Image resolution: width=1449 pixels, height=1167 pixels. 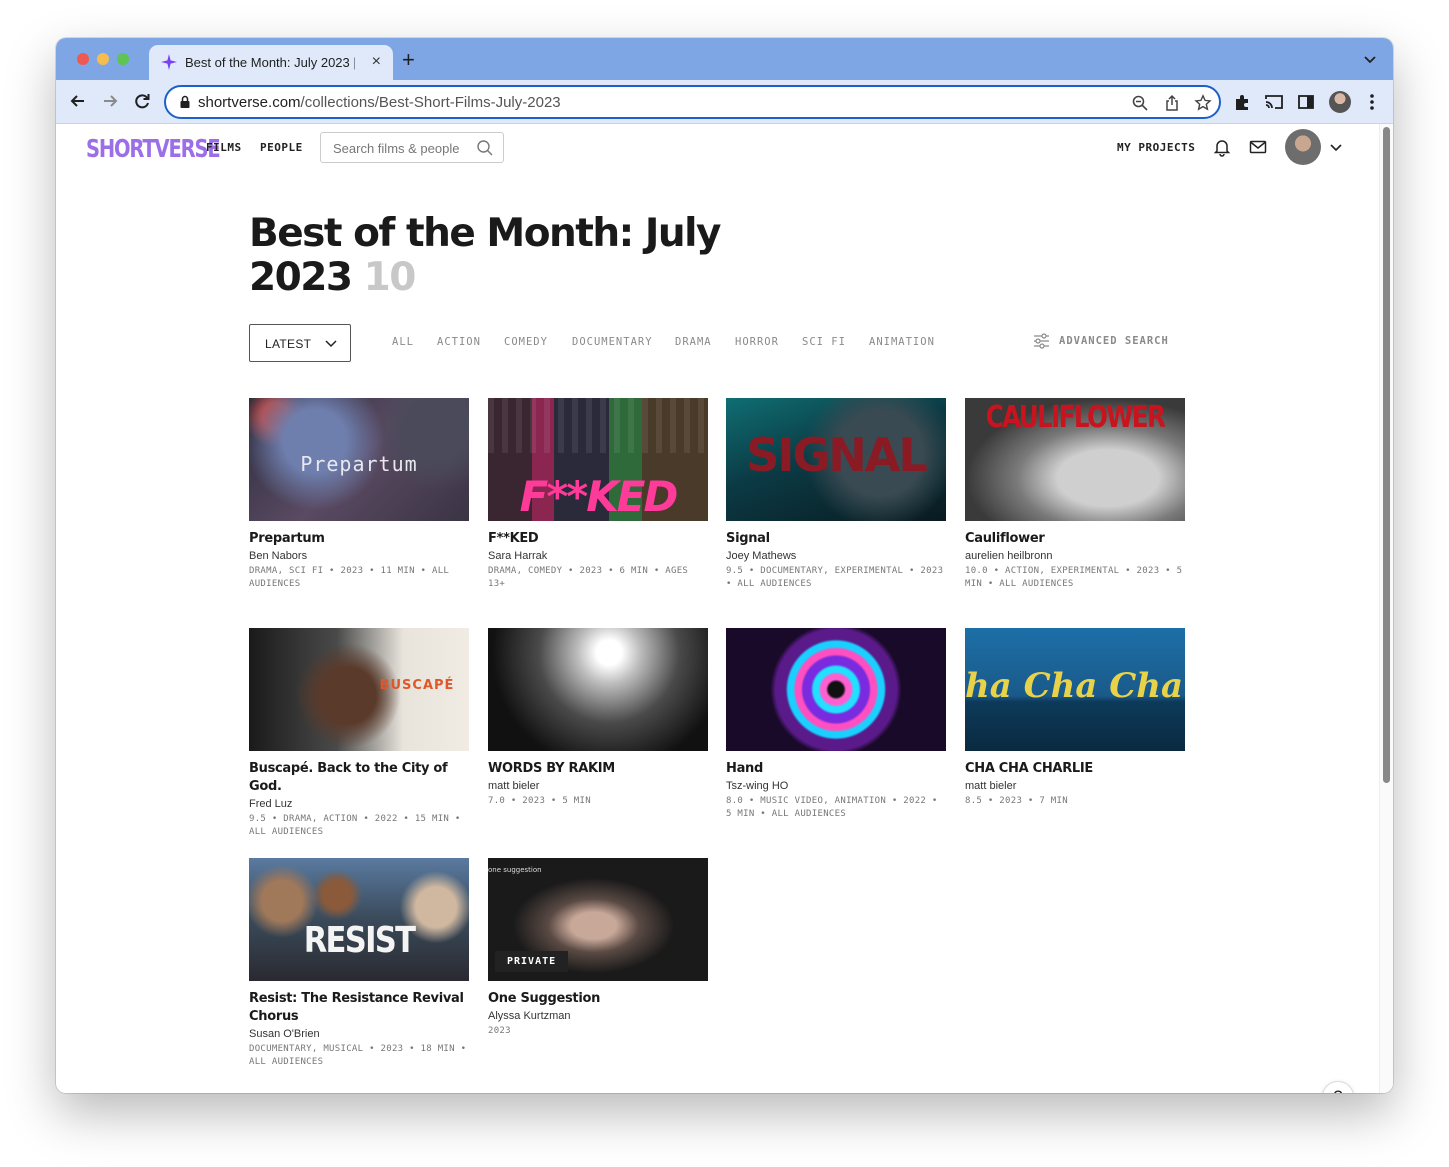 What do you see at coordinates (1242, 102) in the screenshot?
I see `extensions-icon` at bounding box center [1242, 102].